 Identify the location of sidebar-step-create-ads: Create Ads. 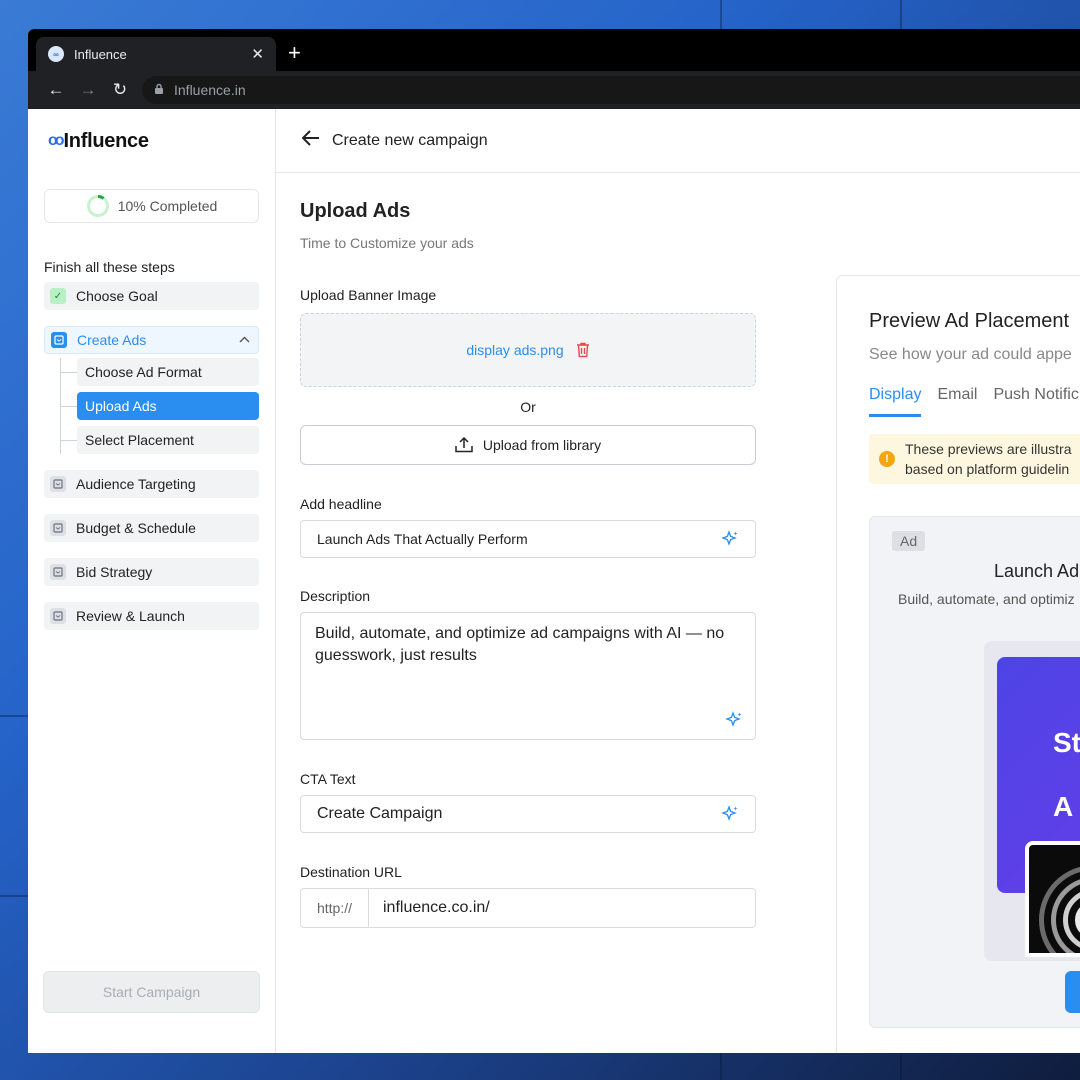
(151, 340).